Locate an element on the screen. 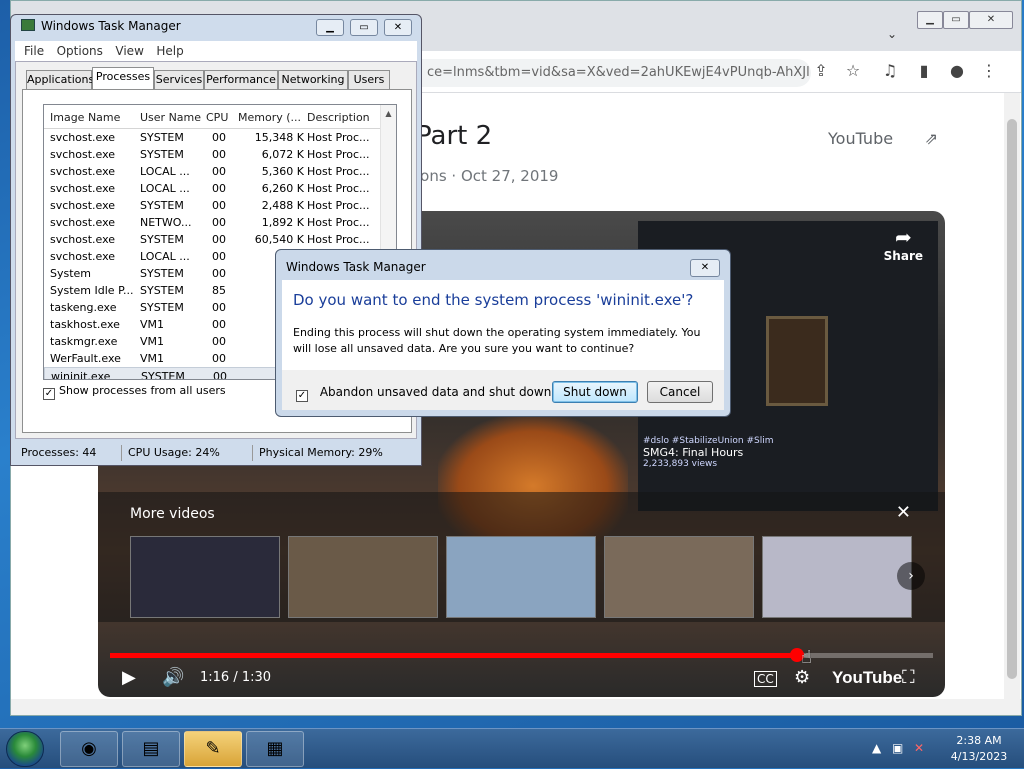  menu-options: Options is located at coordinates (80, 51).